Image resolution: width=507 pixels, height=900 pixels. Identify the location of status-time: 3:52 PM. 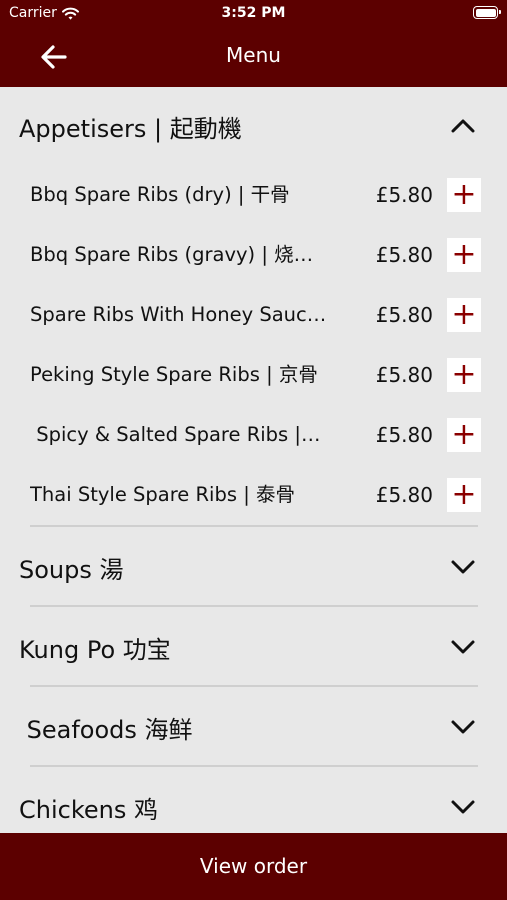
(253, 13).